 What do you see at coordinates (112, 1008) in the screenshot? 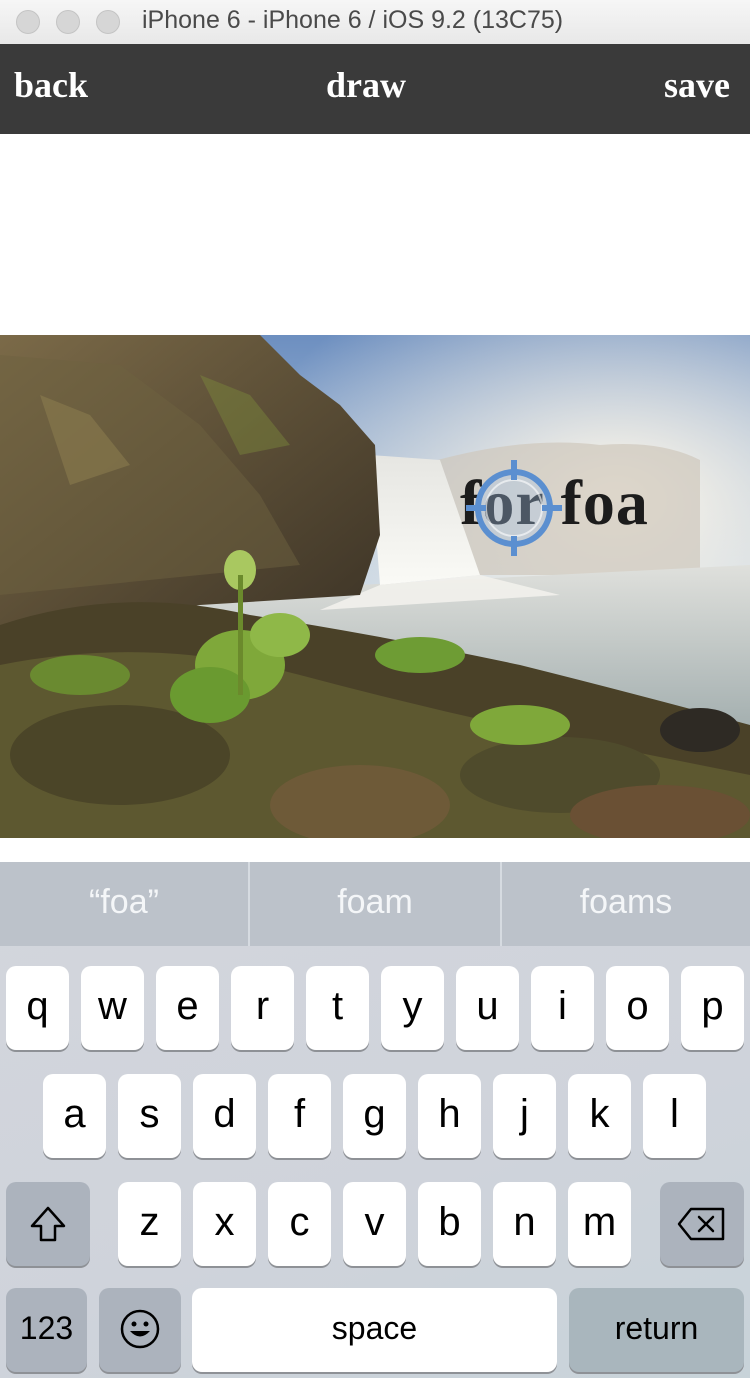
I see `key-w: w` at bounding box center [112, 1008].